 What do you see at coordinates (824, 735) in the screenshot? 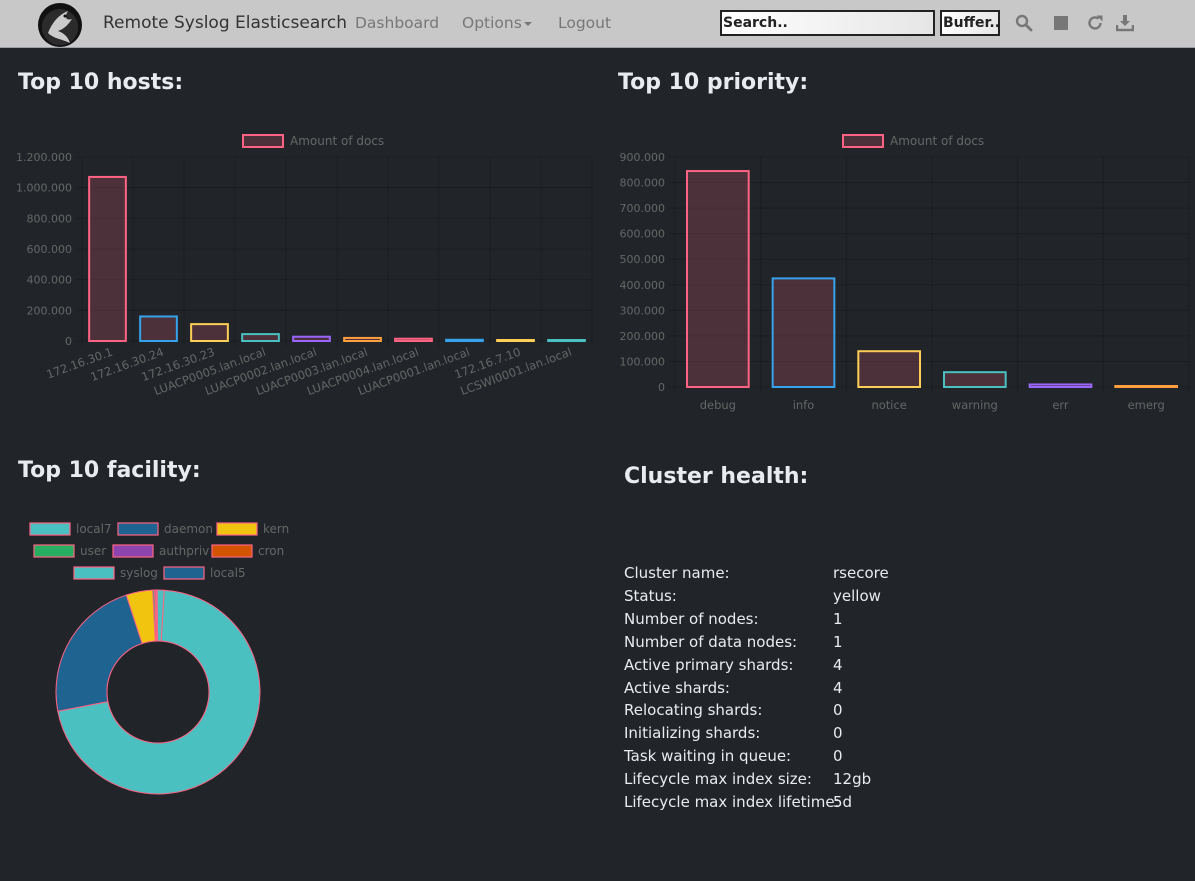
I see `health-row: Initializing shards: 0` at bounding box center [824, 735].